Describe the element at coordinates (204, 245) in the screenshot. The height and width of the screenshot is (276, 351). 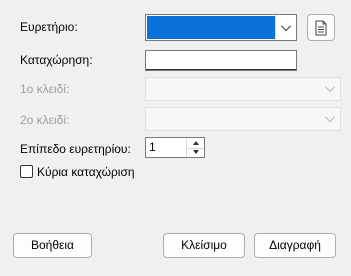
I see `close-button: Κλείσιμο` at that location.